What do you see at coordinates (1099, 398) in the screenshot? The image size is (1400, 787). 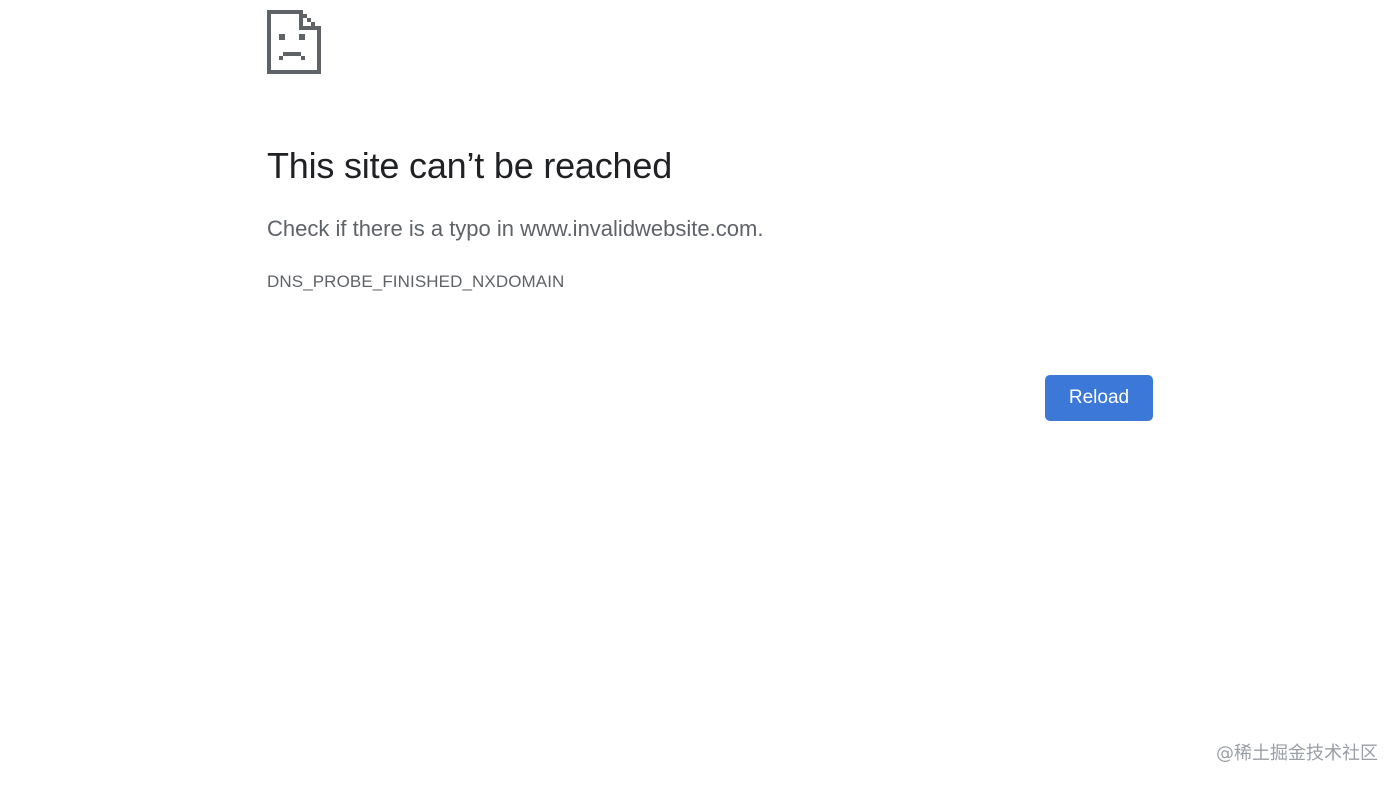 I see `reload-button: Reload` at bounding box center [1099, 398].